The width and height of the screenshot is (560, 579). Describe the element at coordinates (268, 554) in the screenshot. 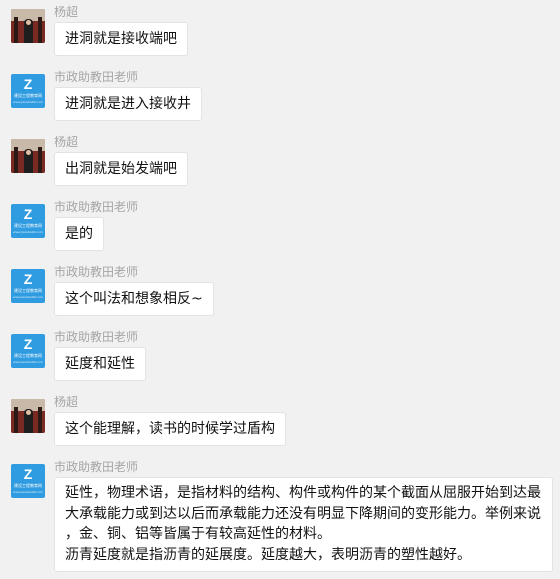

I see `message-line: 沥青延度就是指沥青的延展度。延度越大，表明沥青的塑性越好。` at that location.